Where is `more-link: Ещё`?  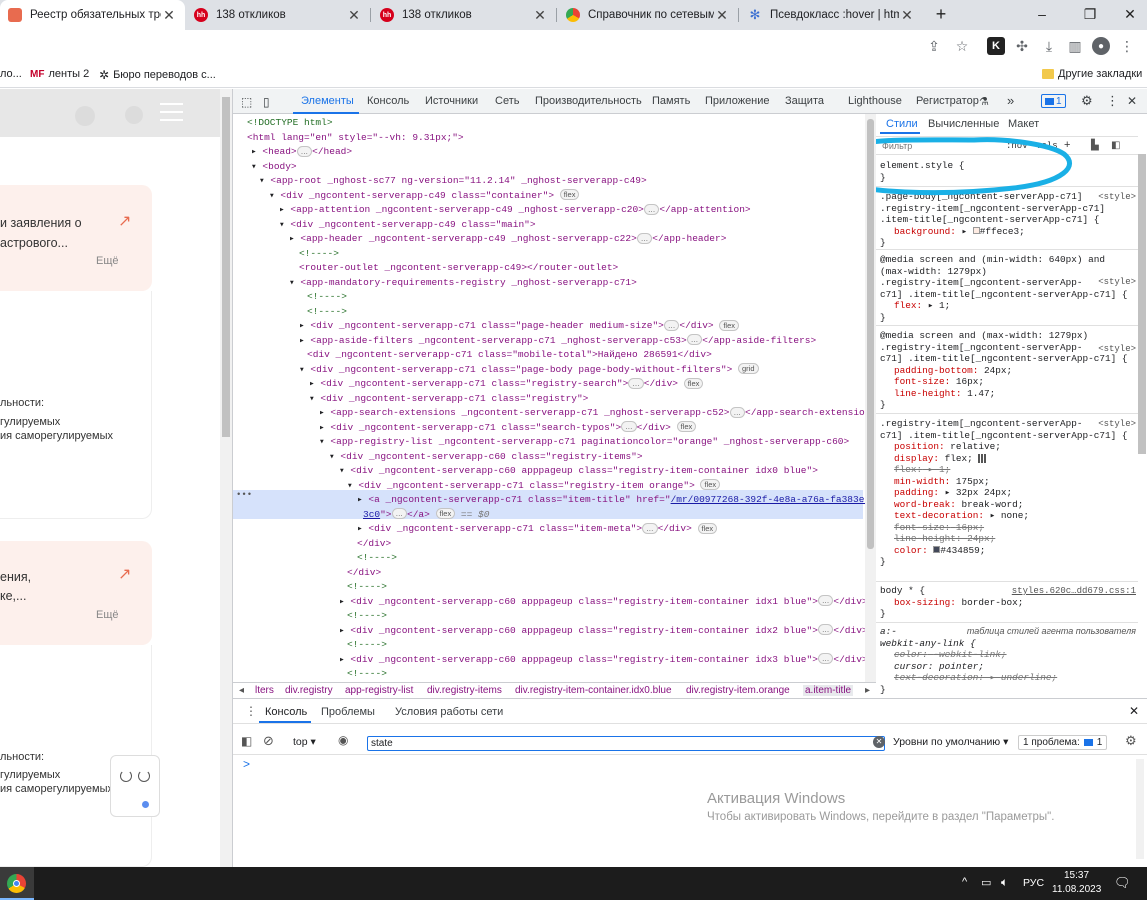 more-link: Ещё is located at coordinates (107, 261).